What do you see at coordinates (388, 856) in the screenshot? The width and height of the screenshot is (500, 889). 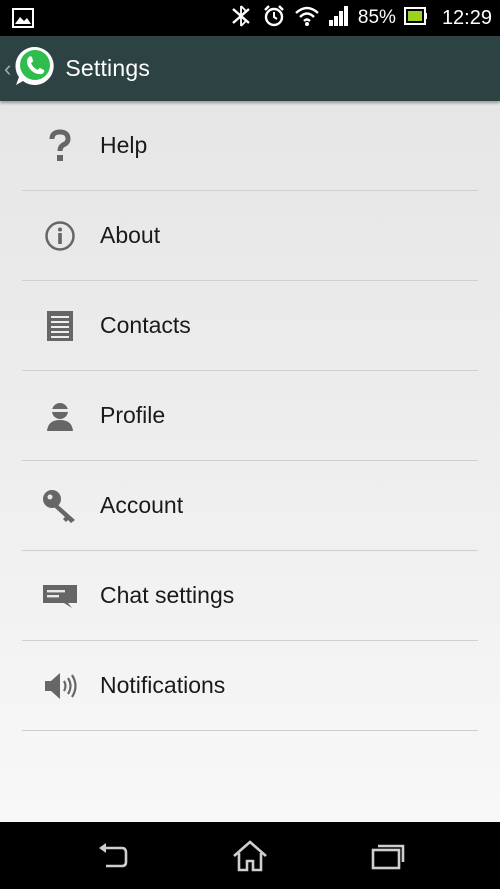 I see `recent-apps-icon` at bounding box center [388, 856].